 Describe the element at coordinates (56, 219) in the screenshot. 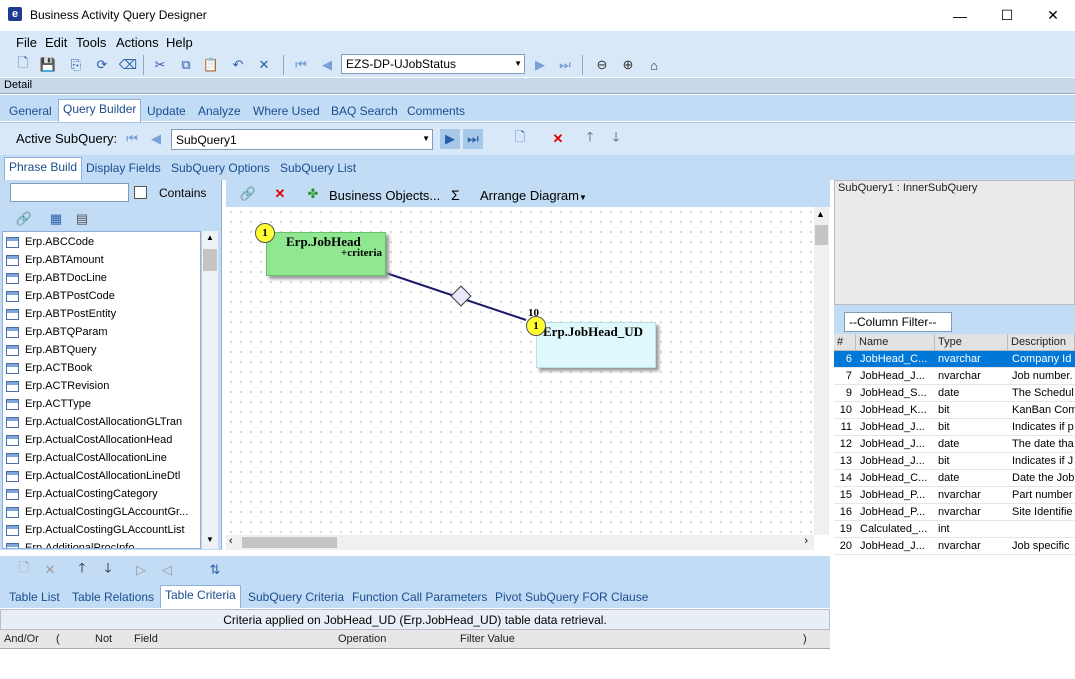

I see `table-icon: ▦` at that location.